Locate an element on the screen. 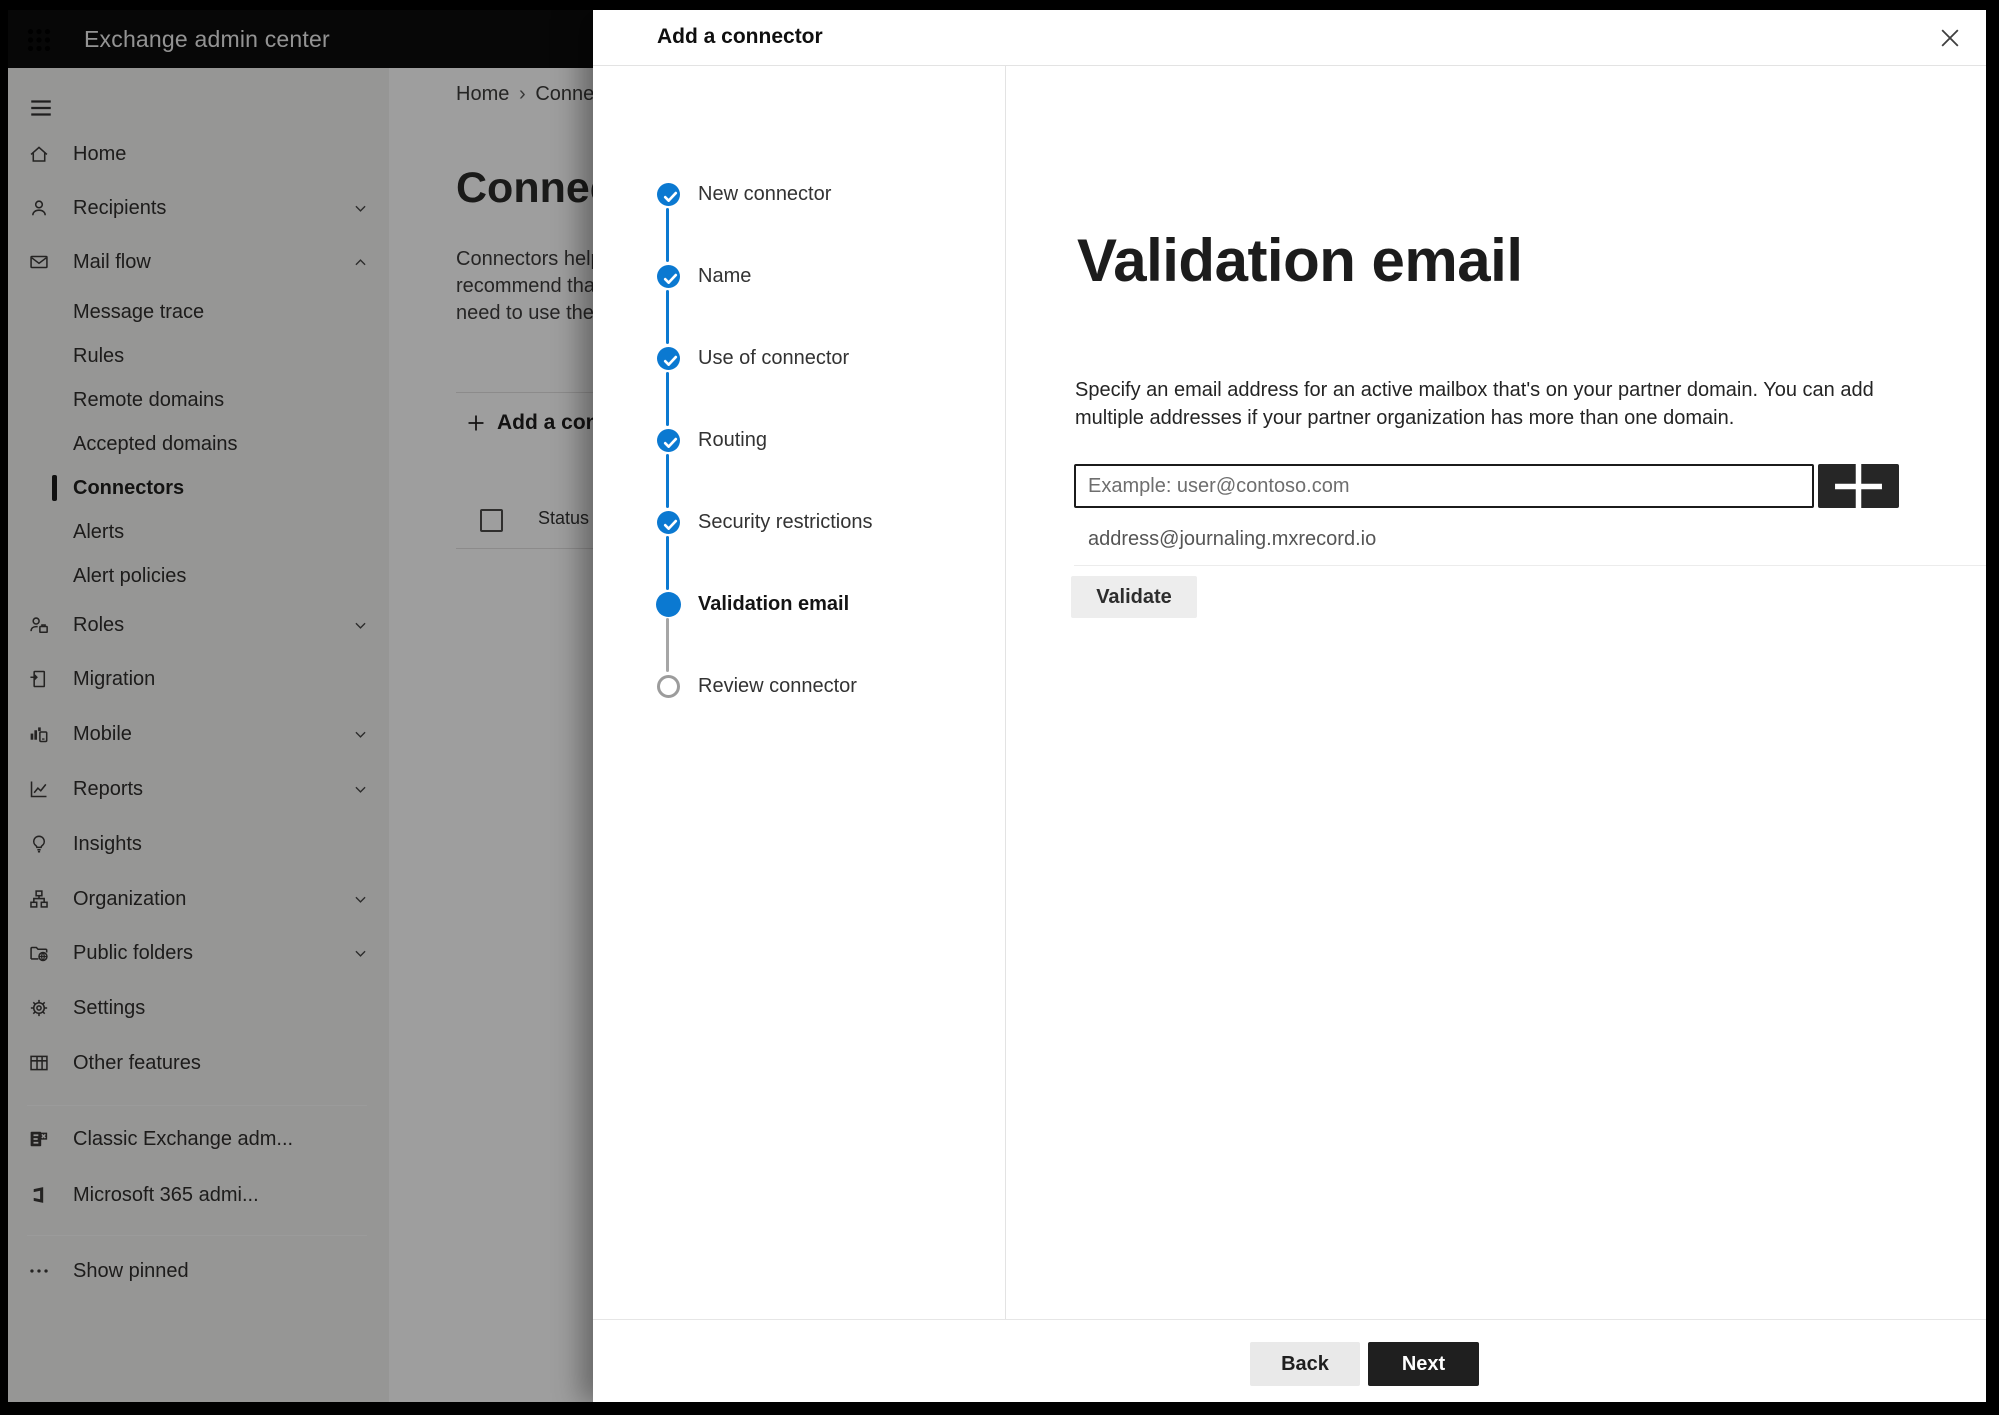 This screenshot has height=1415, width=1999. address-row: address@journaling.mxrecord.io is located at coordinates (1530, 542).